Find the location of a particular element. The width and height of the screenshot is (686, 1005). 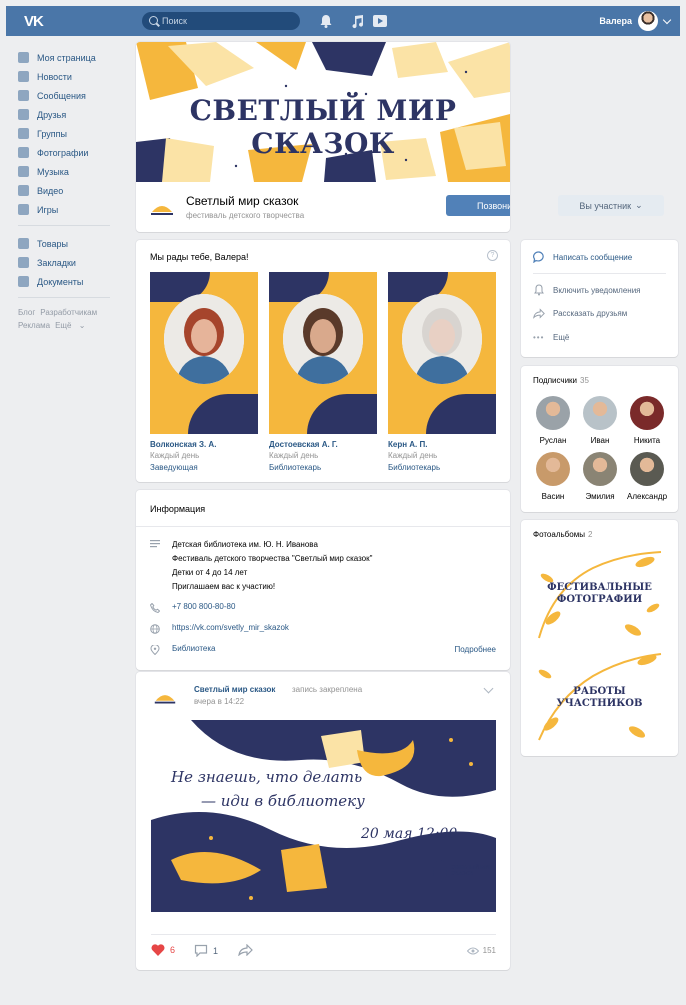

footer-link-ads: Реклама is located at coordinates (34, 325).